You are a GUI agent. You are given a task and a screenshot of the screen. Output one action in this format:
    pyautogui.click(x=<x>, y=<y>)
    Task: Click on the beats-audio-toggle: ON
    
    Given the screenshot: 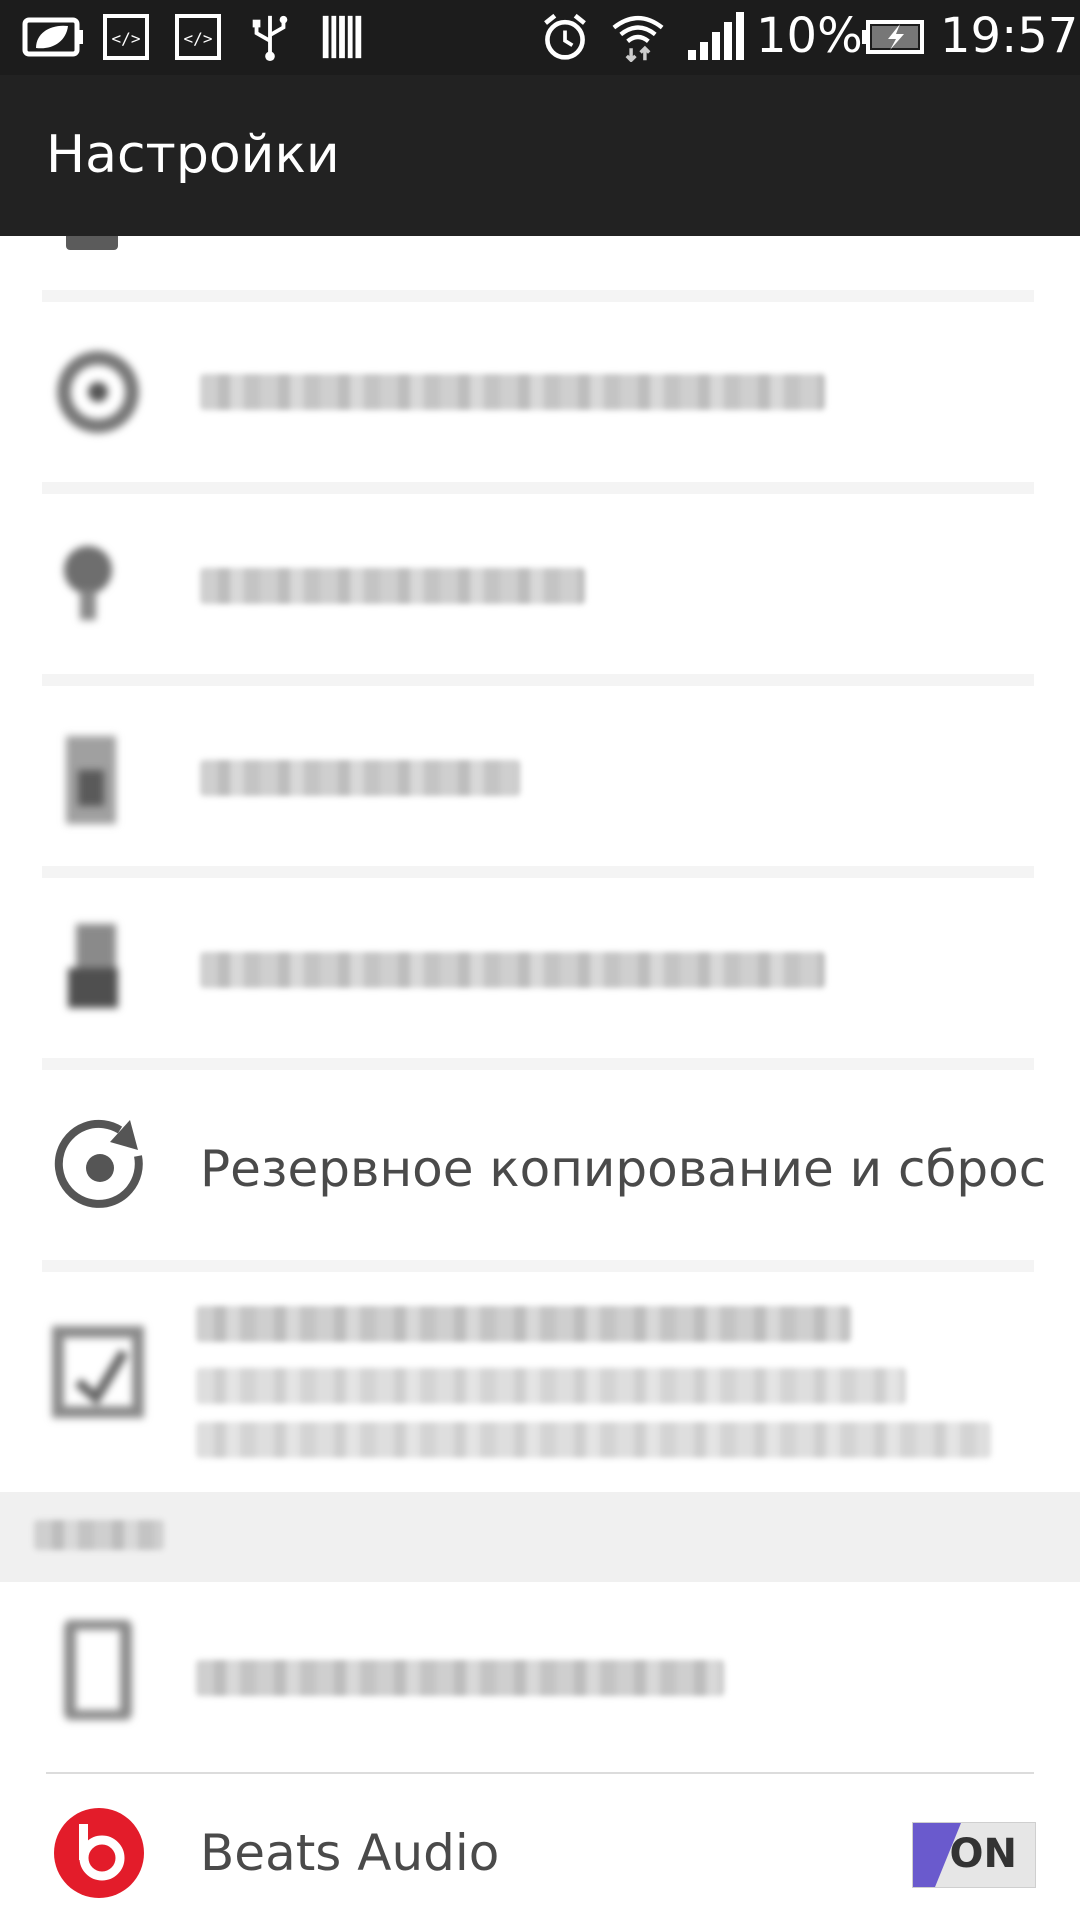 What is the action you would take?
    pyautogui.click(x=974, y=1855)
    